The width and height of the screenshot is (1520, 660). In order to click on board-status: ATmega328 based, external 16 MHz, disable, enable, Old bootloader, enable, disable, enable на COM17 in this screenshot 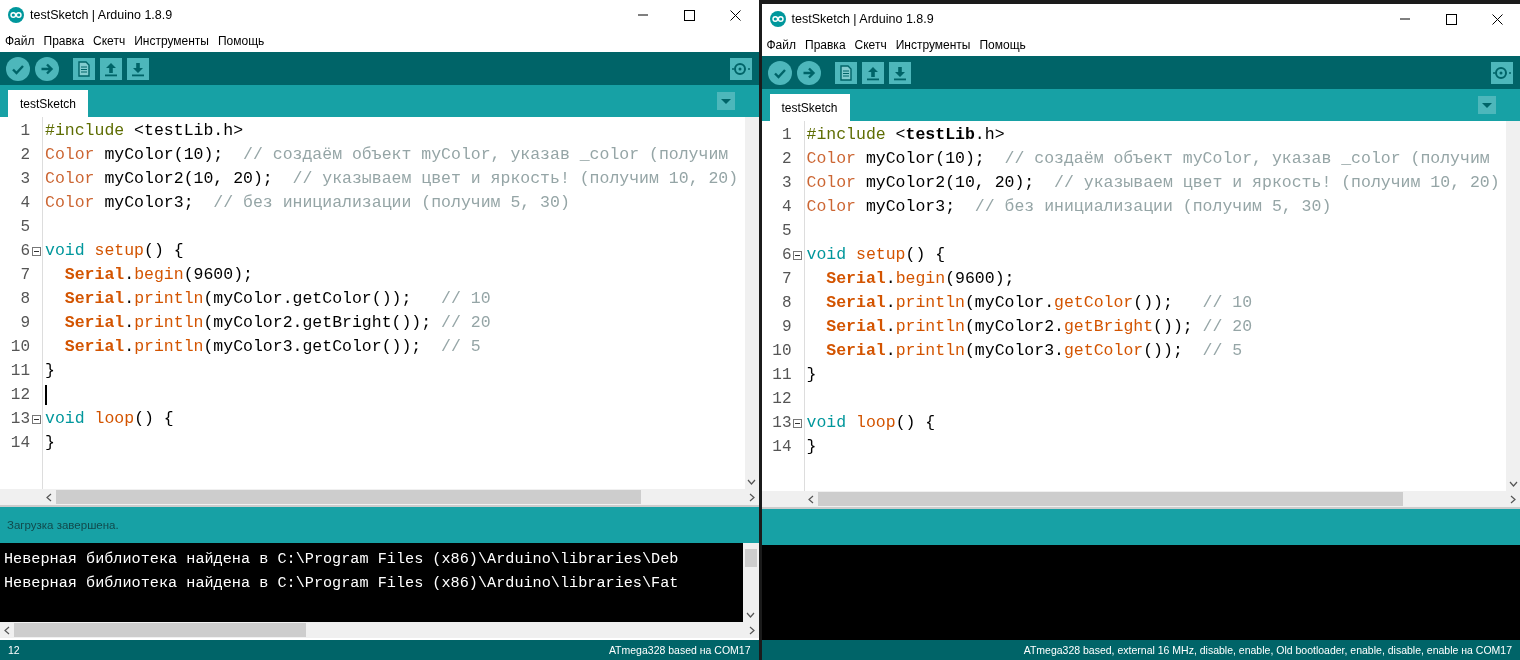, I will do `click(1267, 650)`.